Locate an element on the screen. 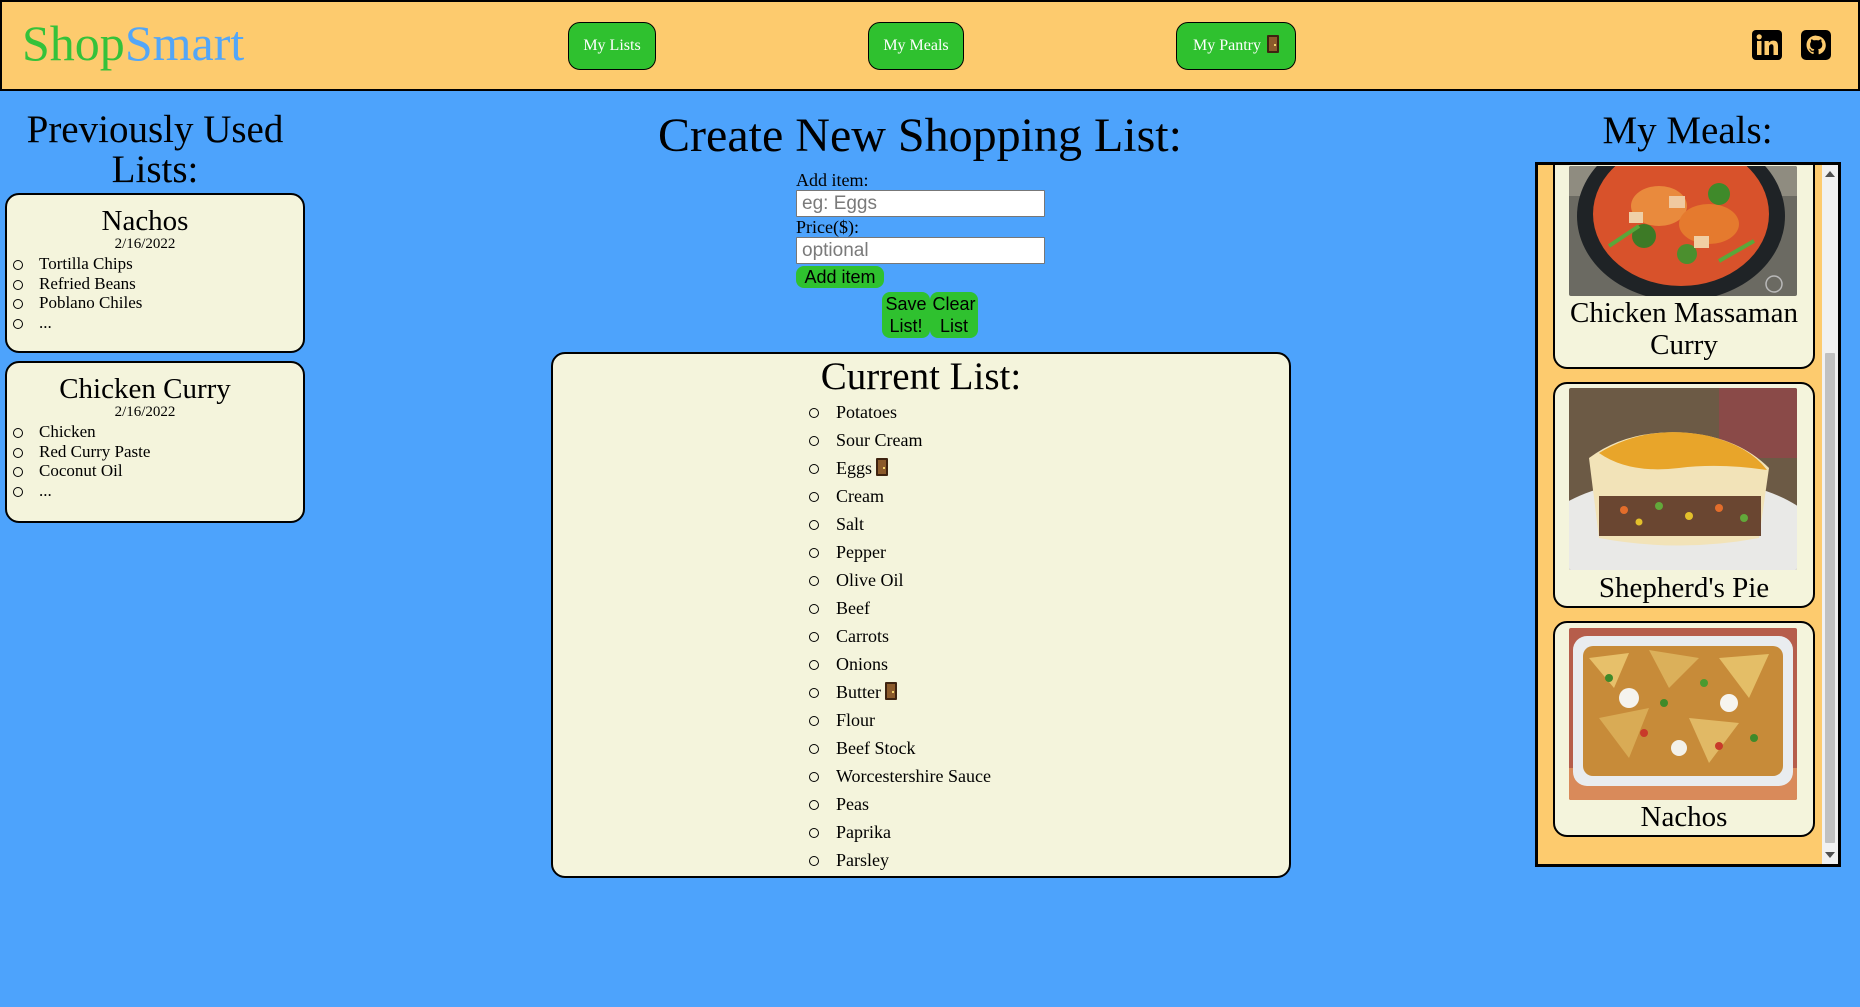  create-list-title: Create New Shopping List: is located at coordinates (920, 135).